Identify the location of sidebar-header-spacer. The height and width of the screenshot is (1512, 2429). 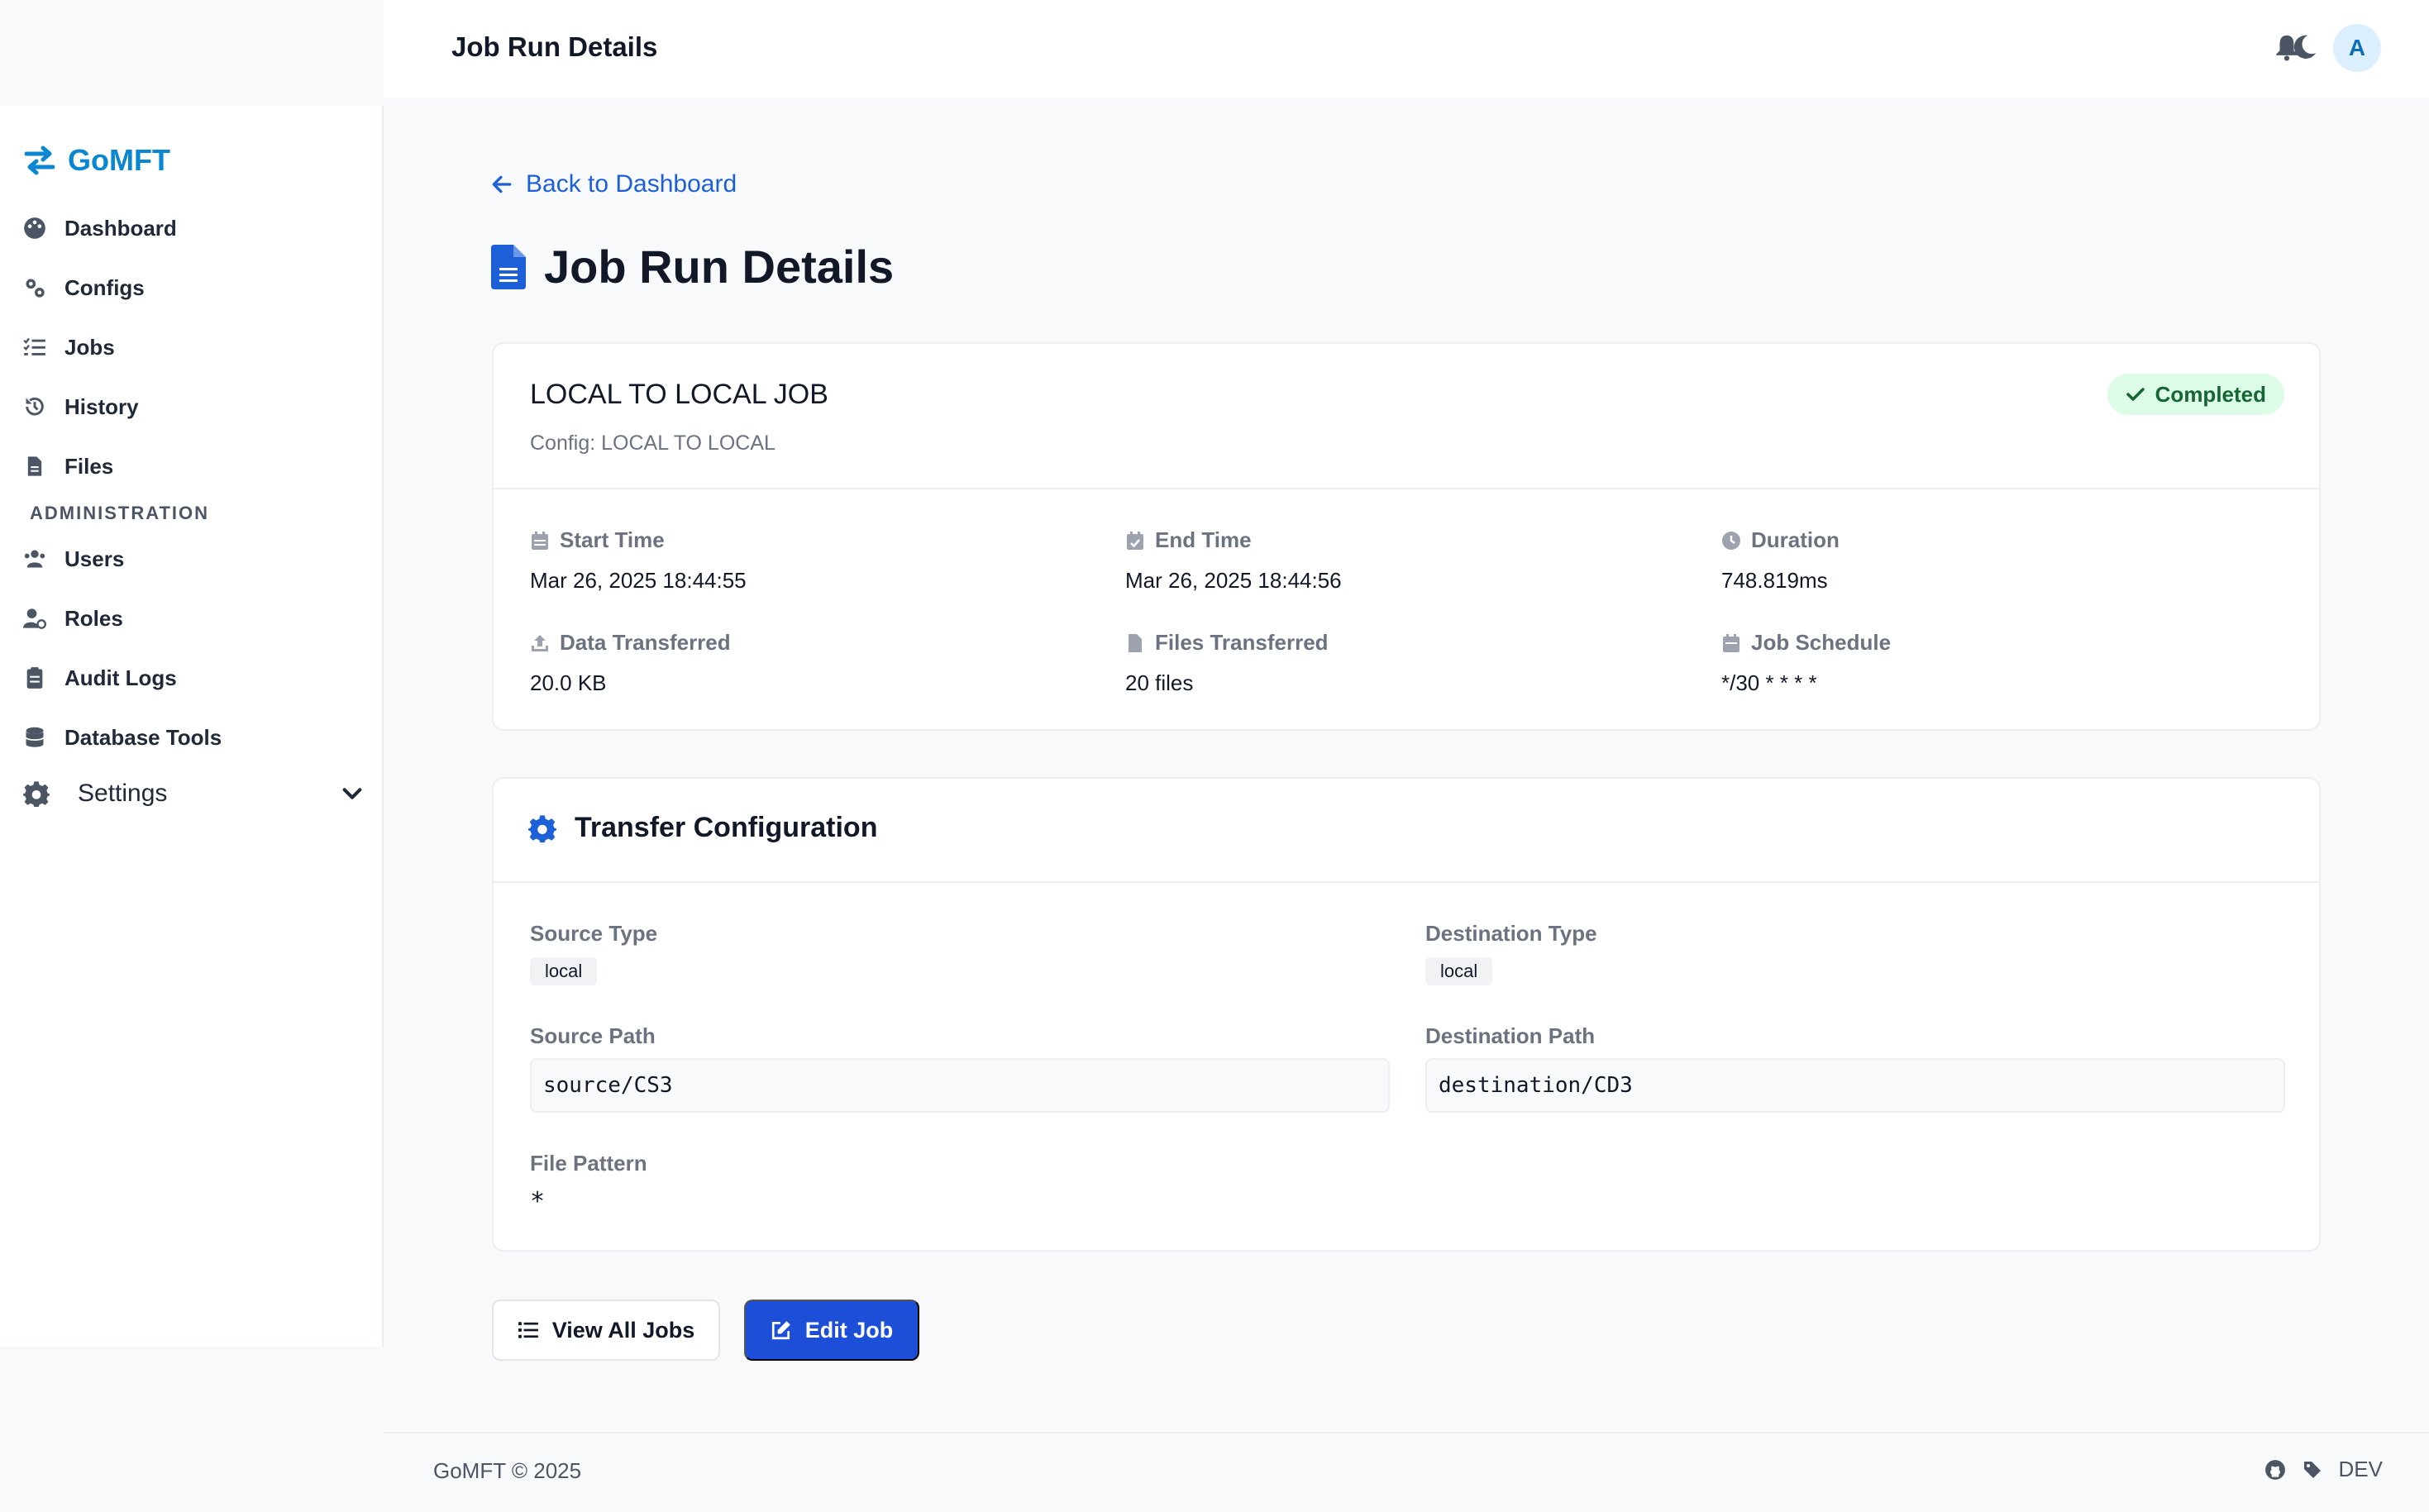
(192, 53).